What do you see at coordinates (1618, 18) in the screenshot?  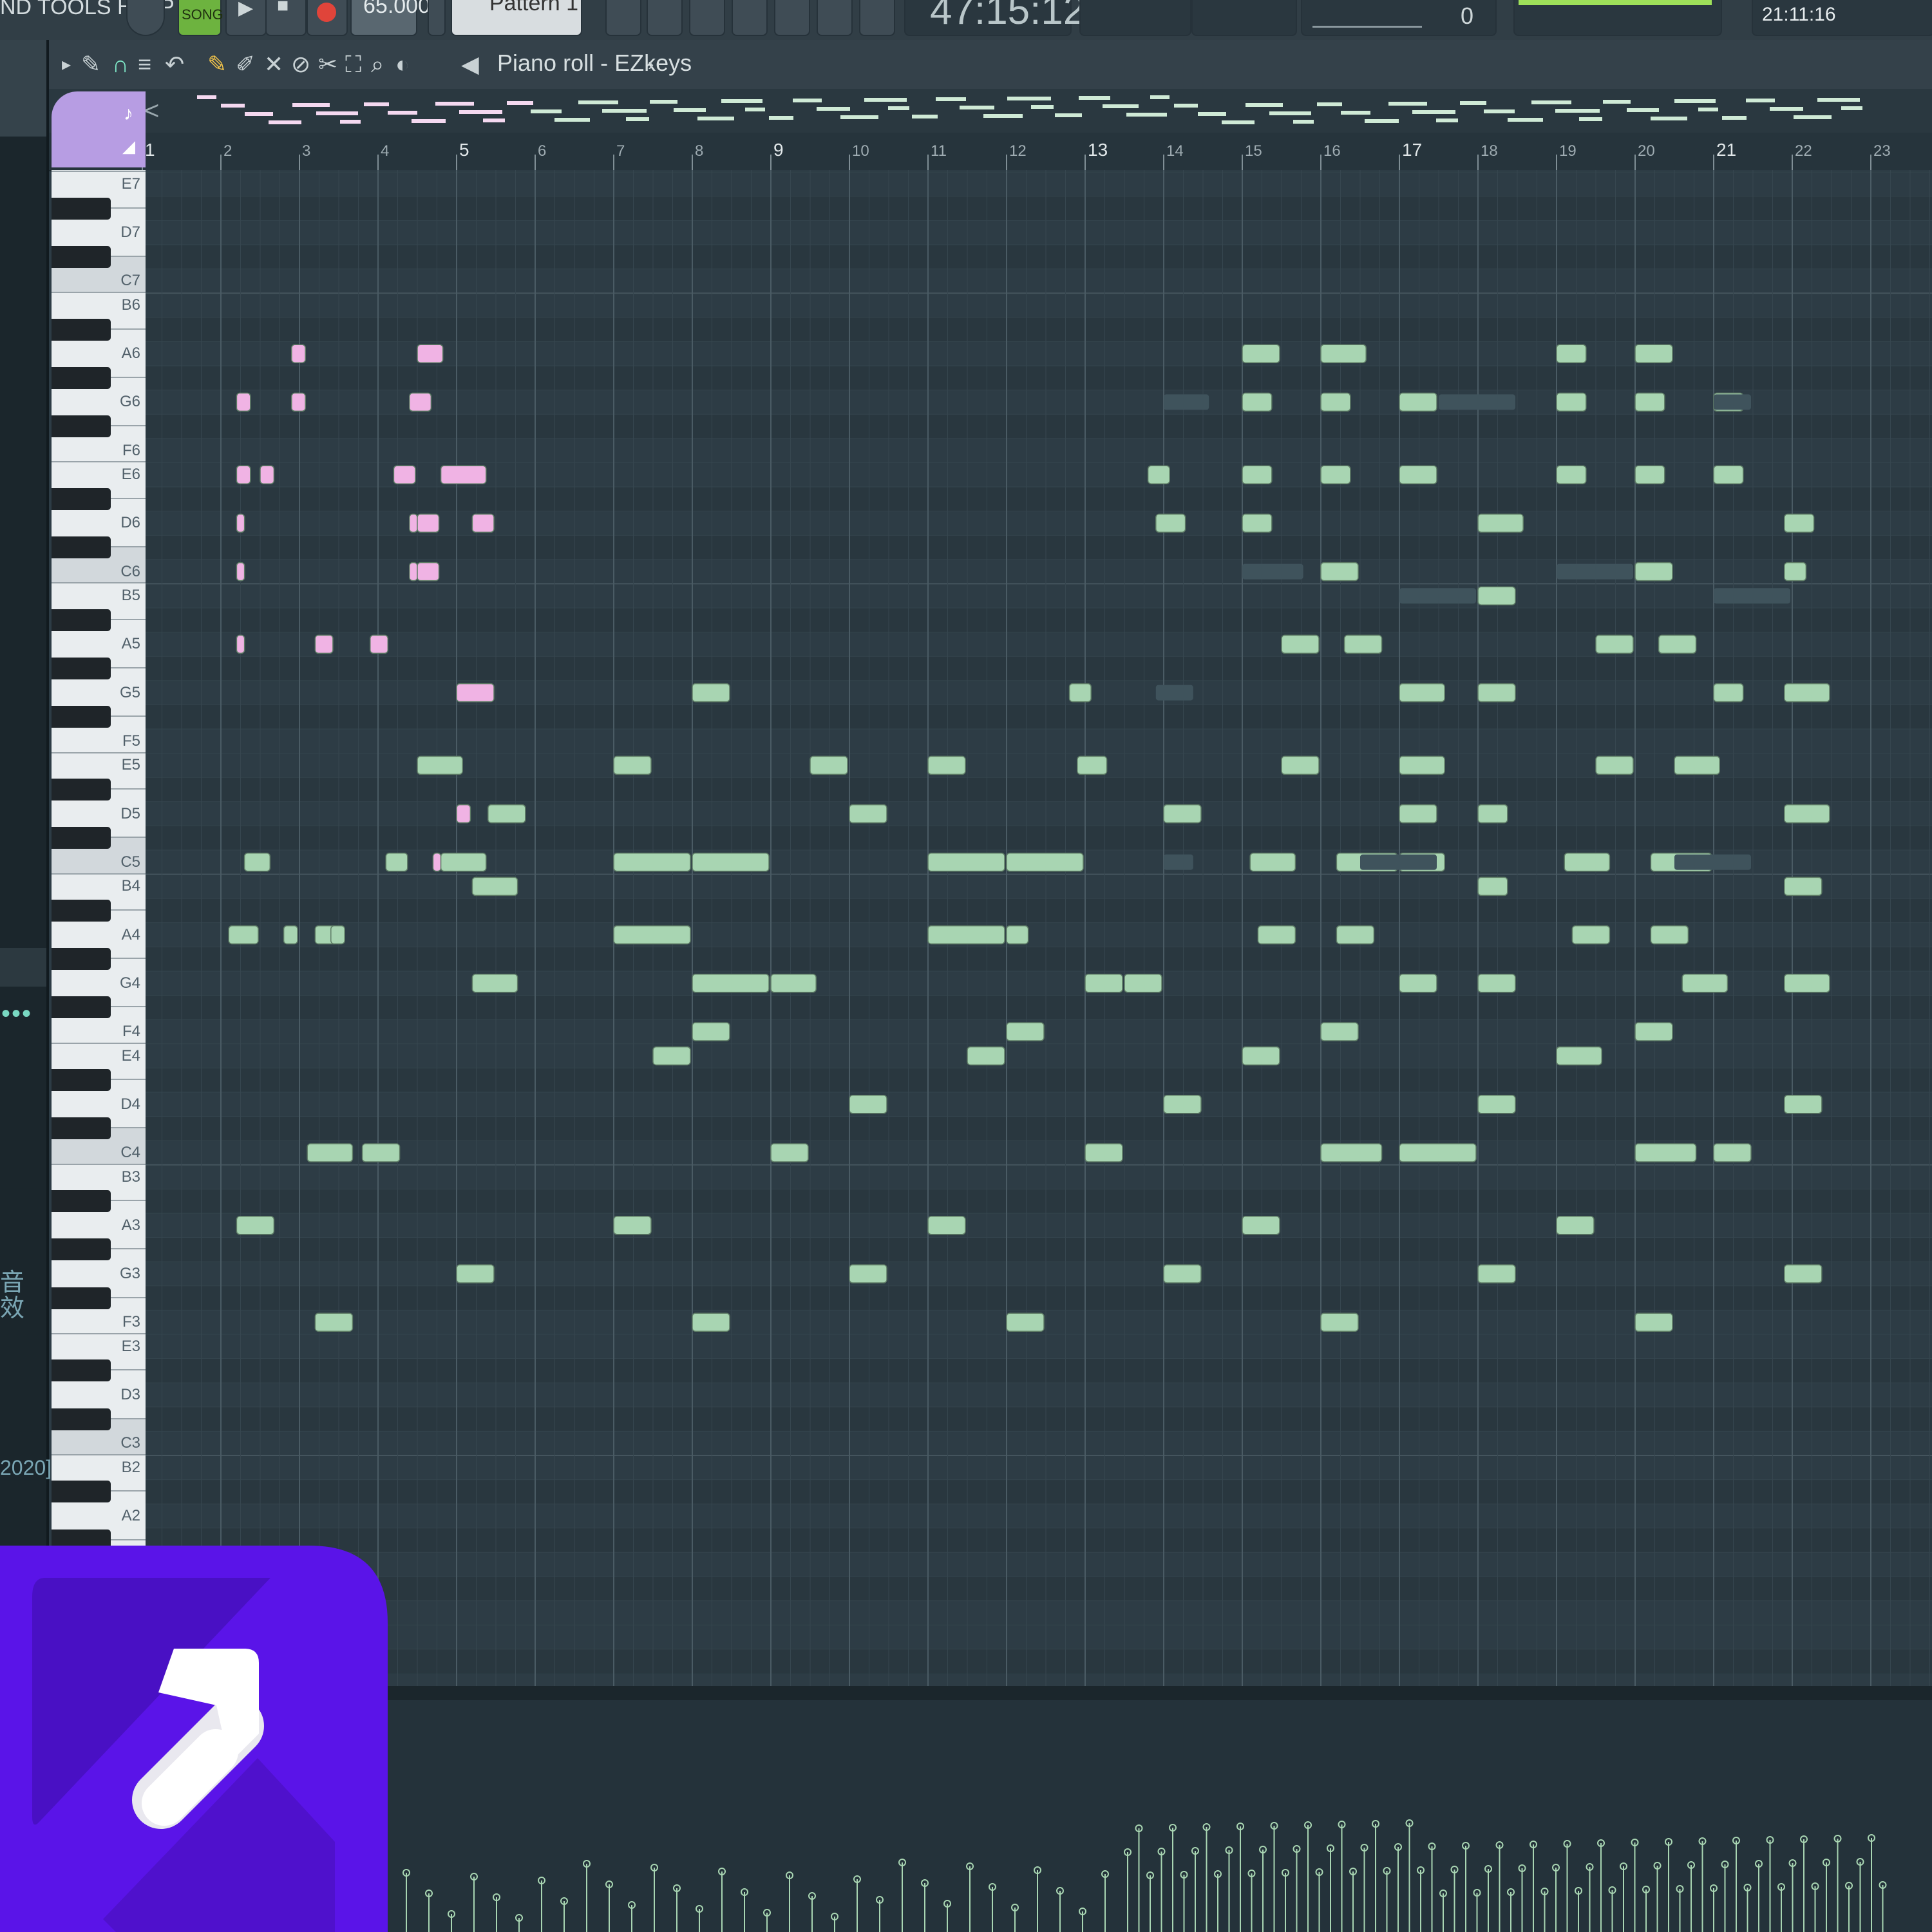 I see `master-volume-slider` at bounding box center [1618, 18].